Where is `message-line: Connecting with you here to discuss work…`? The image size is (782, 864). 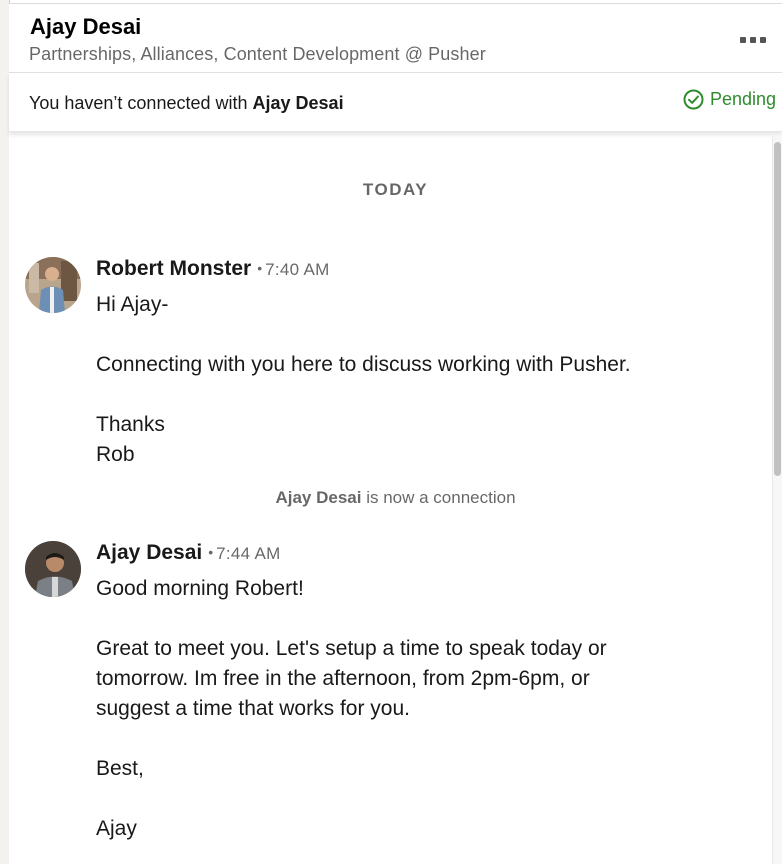 message-line: Connecting with you here to discuss work… is located at coordinates (363, 364).